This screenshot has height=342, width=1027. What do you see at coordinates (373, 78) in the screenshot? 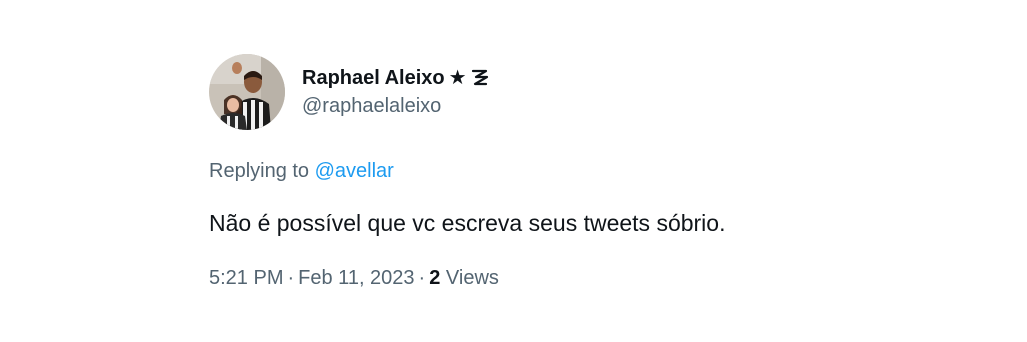
I see `author-display-name: Raphael Aleixo` at bounding box center [373, 78].